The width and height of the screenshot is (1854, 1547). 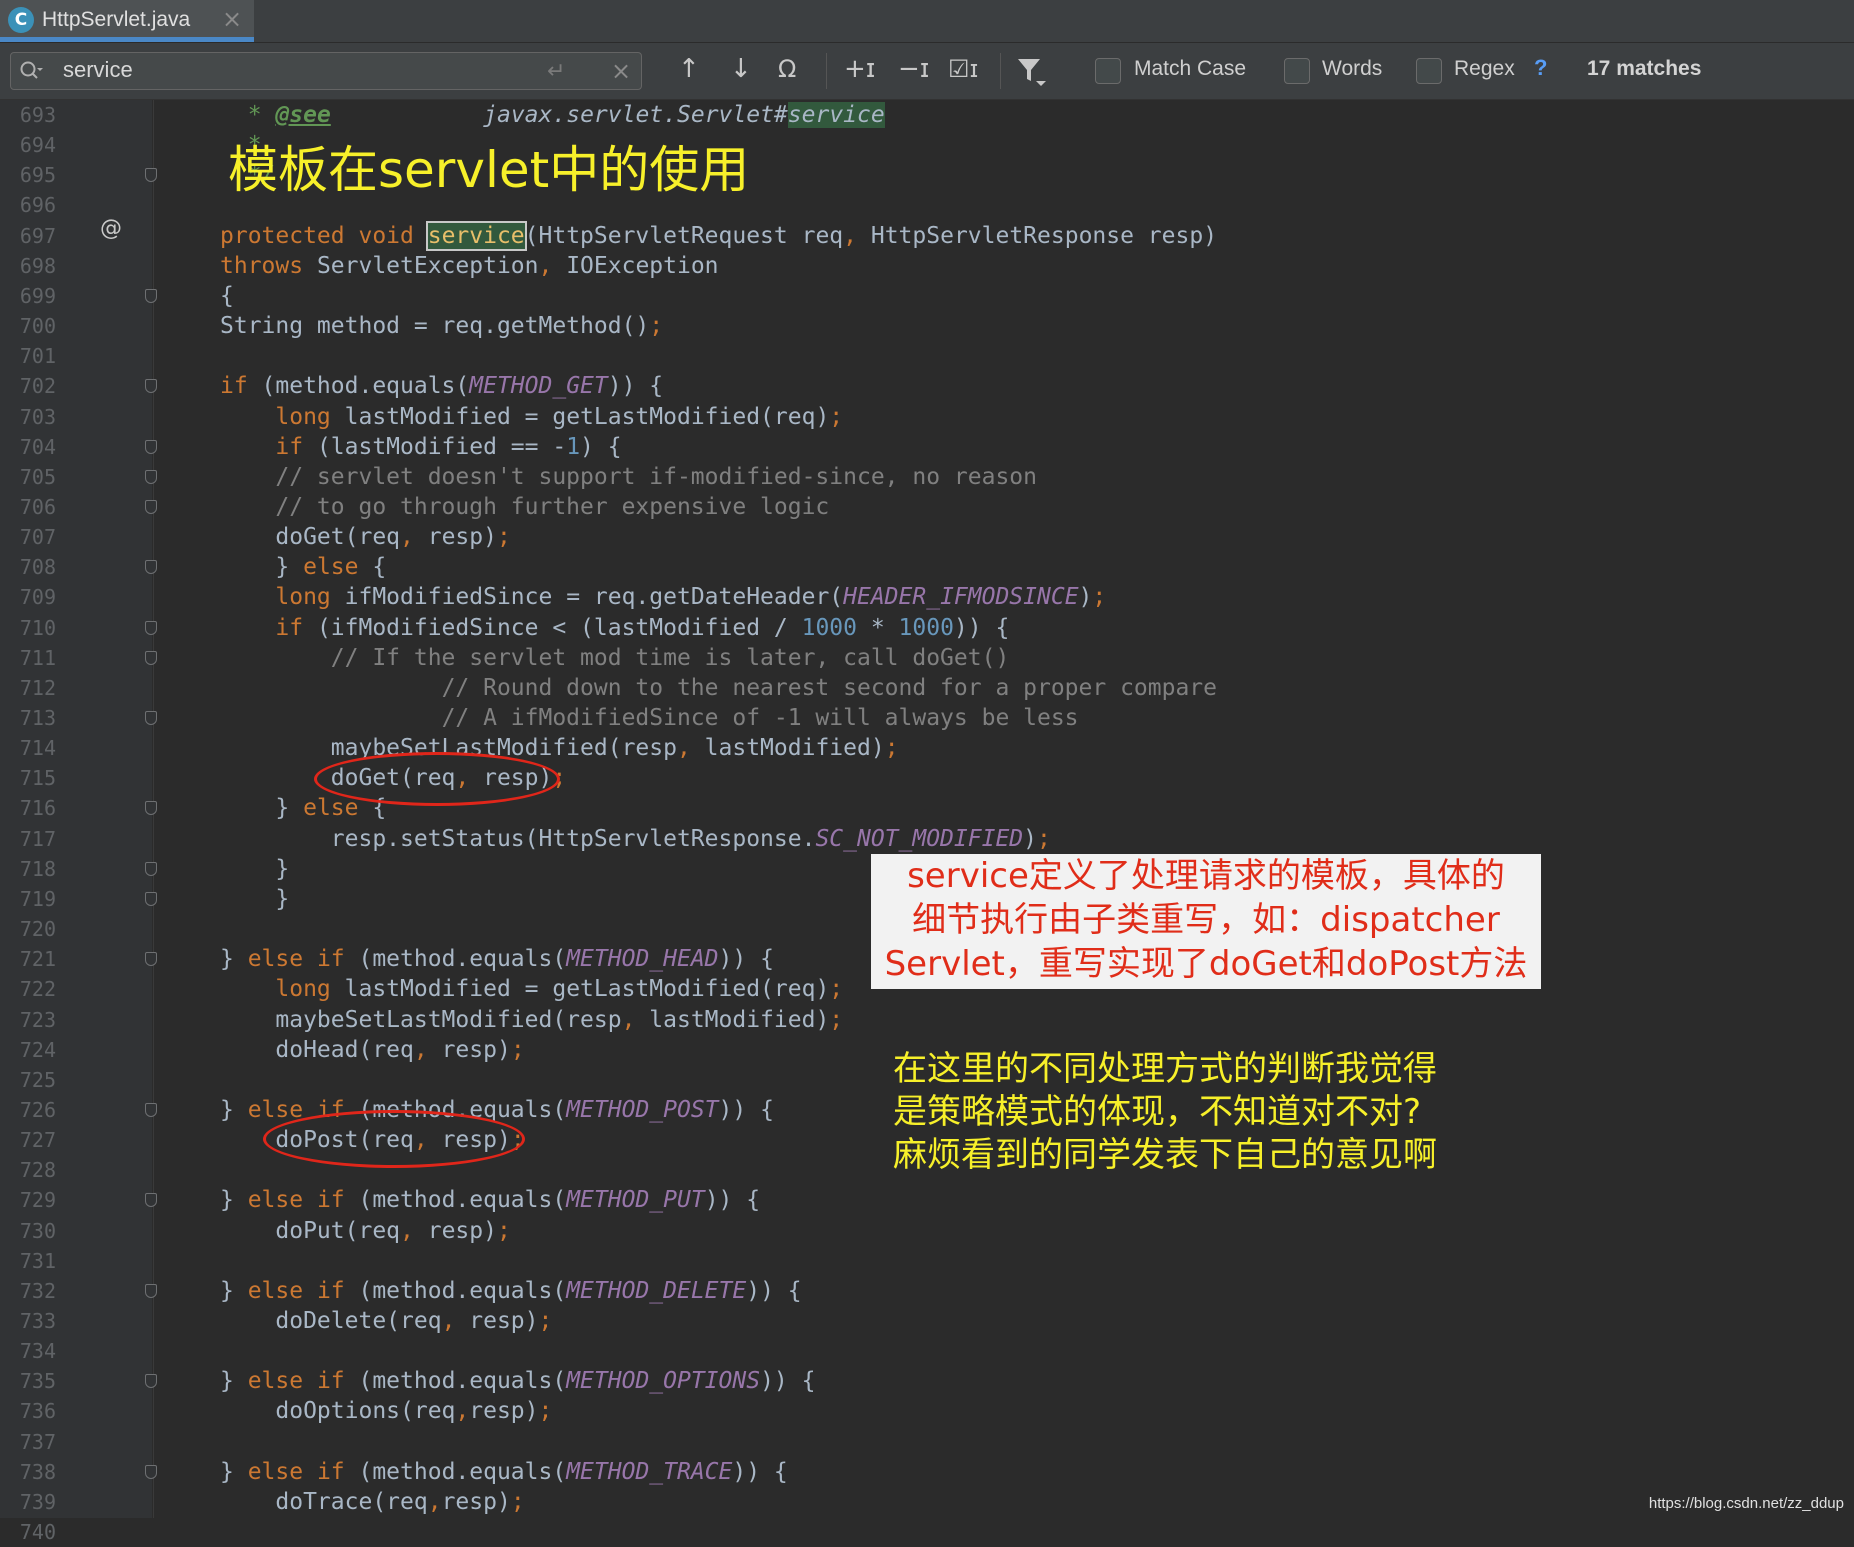 I want to click on add-occurrence-icon: +ɪ, so click(x=859, y=69).